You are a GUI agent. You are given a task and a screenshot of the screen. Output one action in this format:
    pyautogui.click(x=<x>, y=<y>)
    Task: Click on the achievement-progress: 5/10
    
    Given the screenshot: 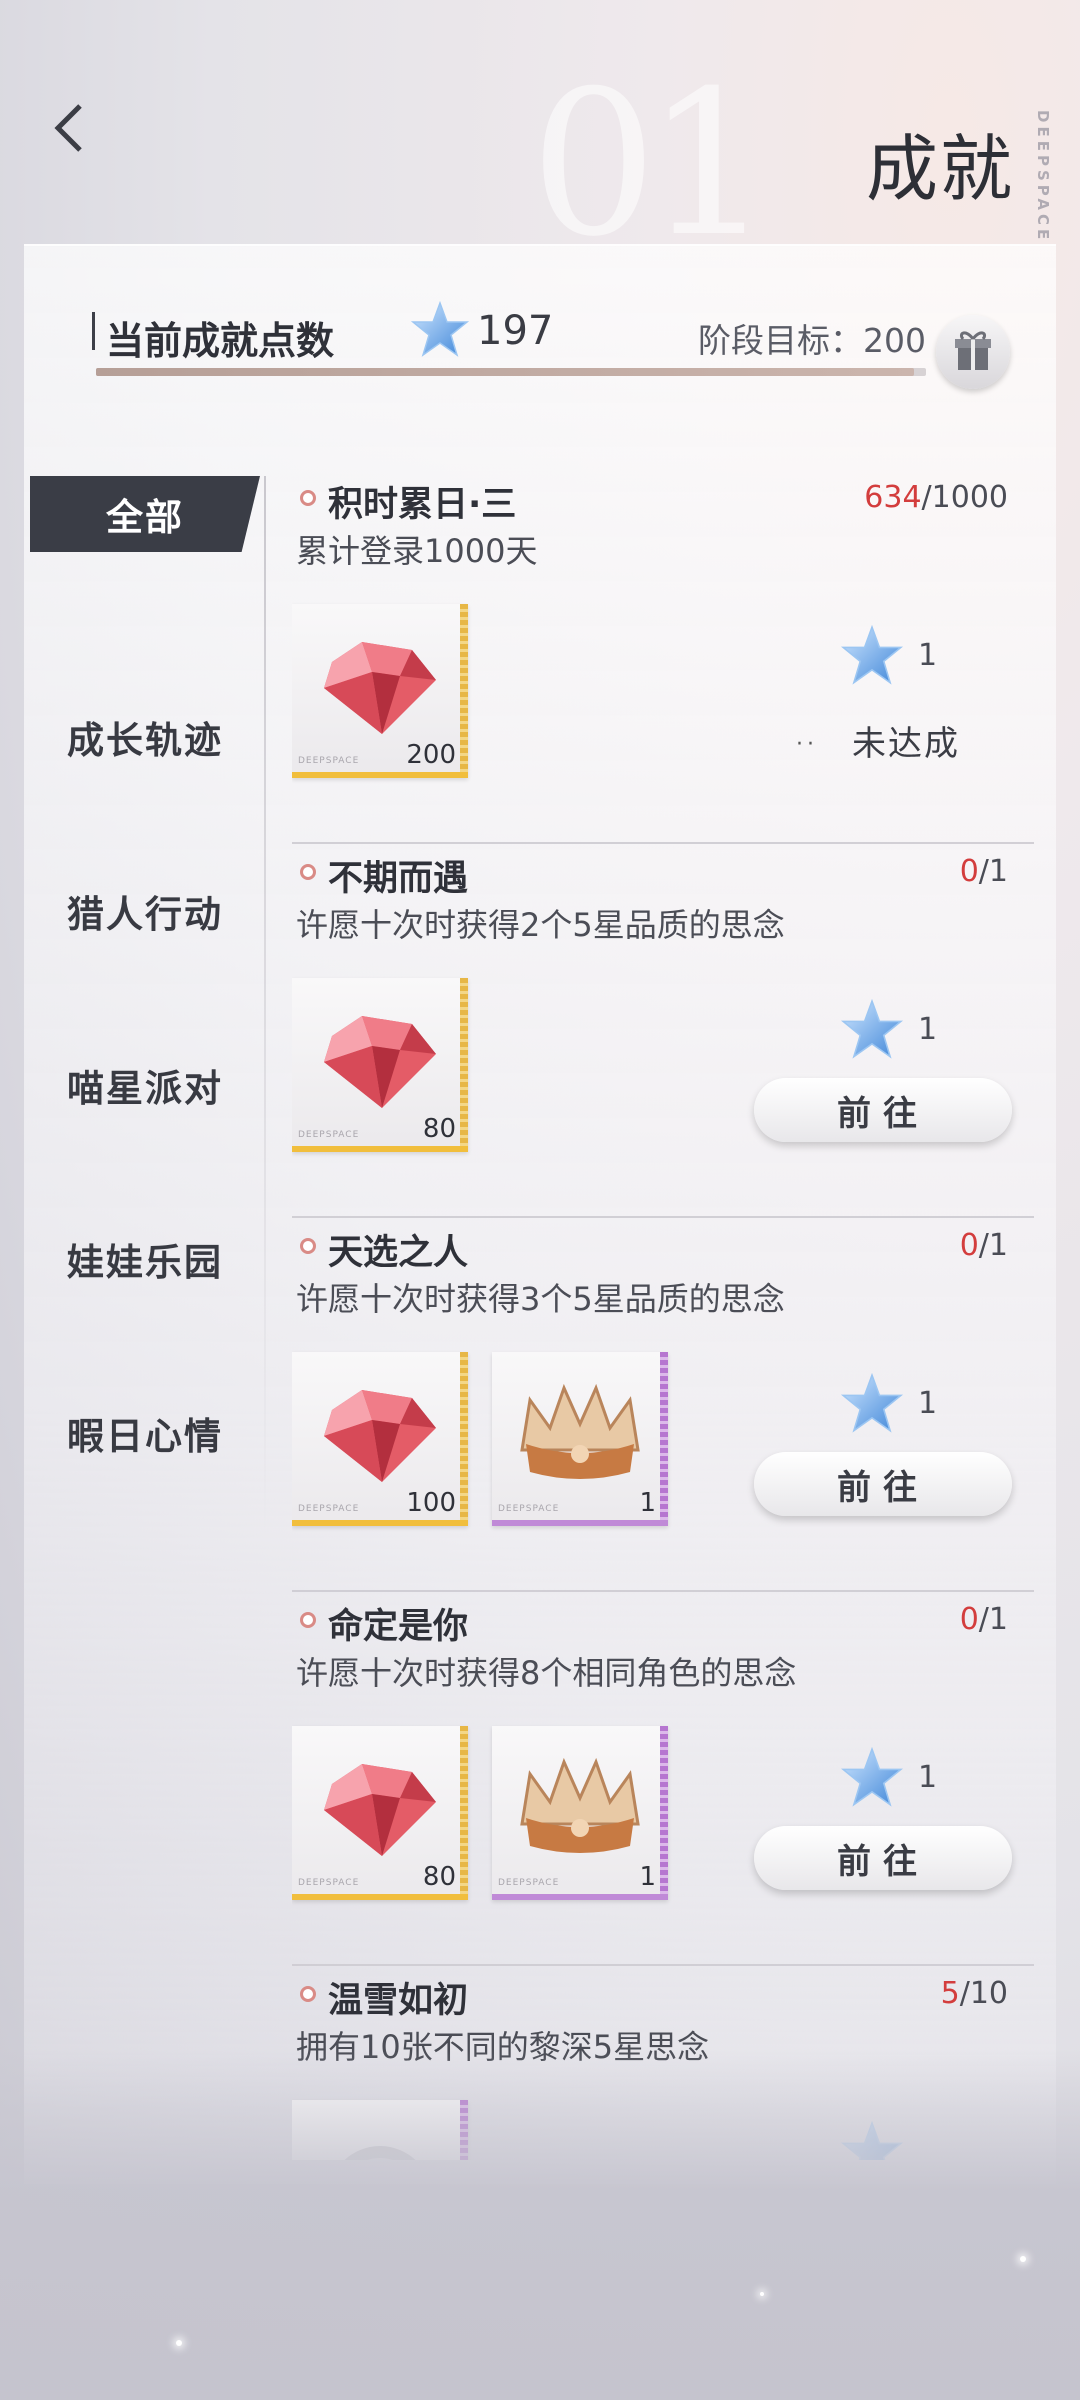 What is the action you would take?
    pyautogui.click(x=974, y=1993)
    